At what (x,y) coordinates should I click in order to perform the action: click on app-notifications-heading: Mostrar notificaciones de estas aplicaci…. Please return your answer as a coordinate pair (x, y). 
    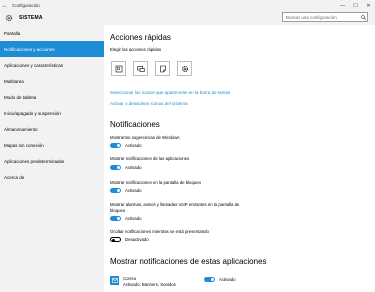
    Looking at the image, I should click on (188, 261).